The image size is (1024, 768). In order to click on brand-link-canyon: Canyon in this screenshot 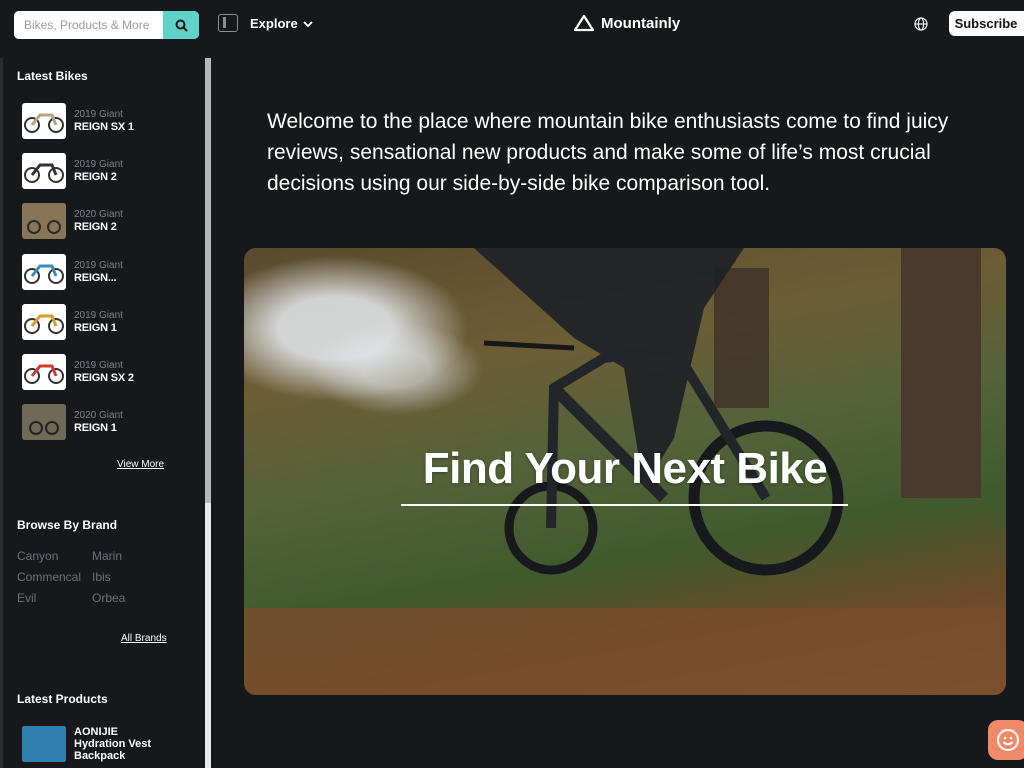, I will do `click(37, 556)`.